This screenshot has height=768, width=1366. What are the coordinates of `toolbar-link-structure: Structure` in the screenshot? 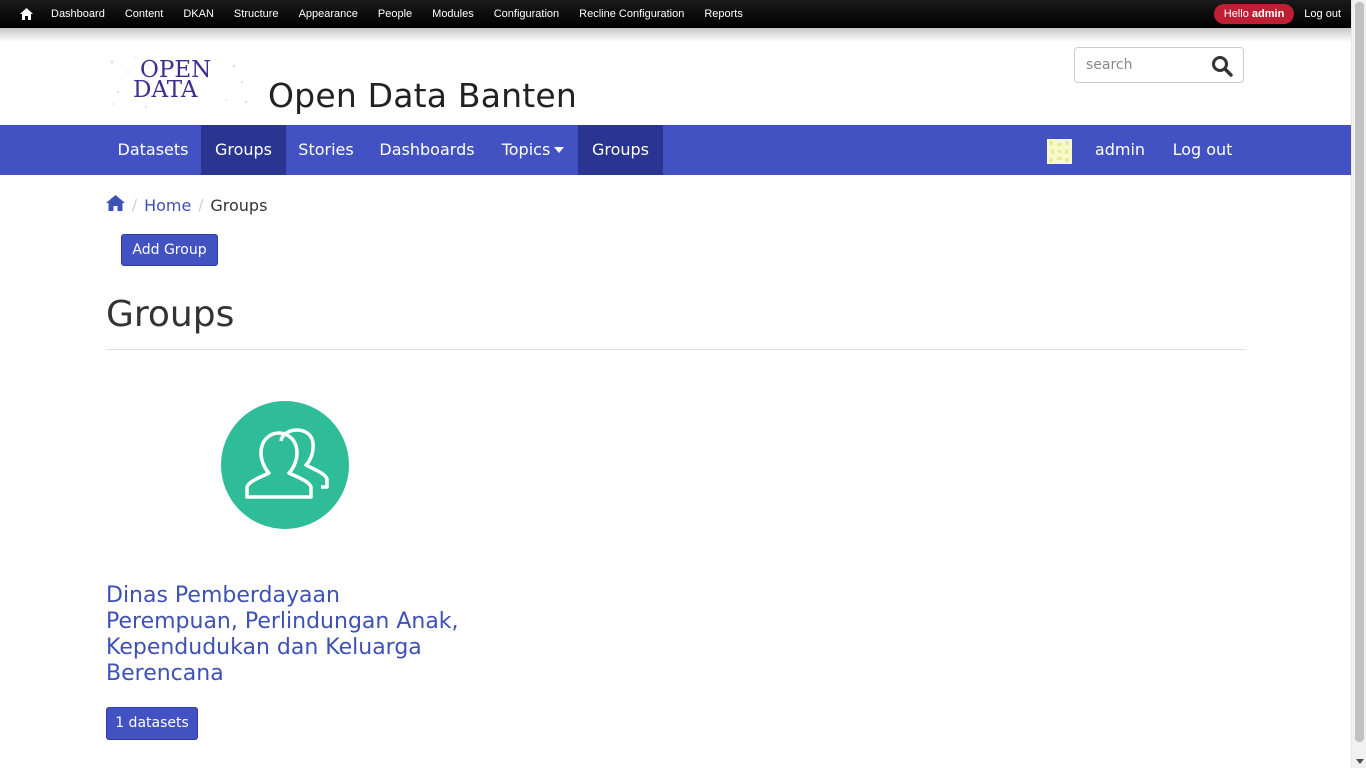 It's located at (256, 14).